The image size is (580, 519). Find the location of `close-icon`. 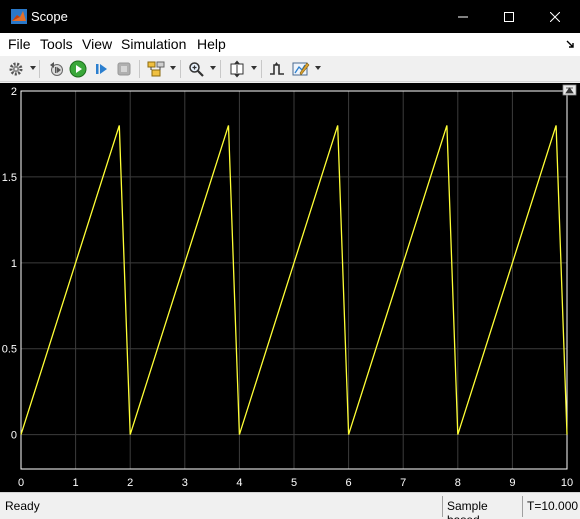

close-icon is located at coordinates (555, 16).